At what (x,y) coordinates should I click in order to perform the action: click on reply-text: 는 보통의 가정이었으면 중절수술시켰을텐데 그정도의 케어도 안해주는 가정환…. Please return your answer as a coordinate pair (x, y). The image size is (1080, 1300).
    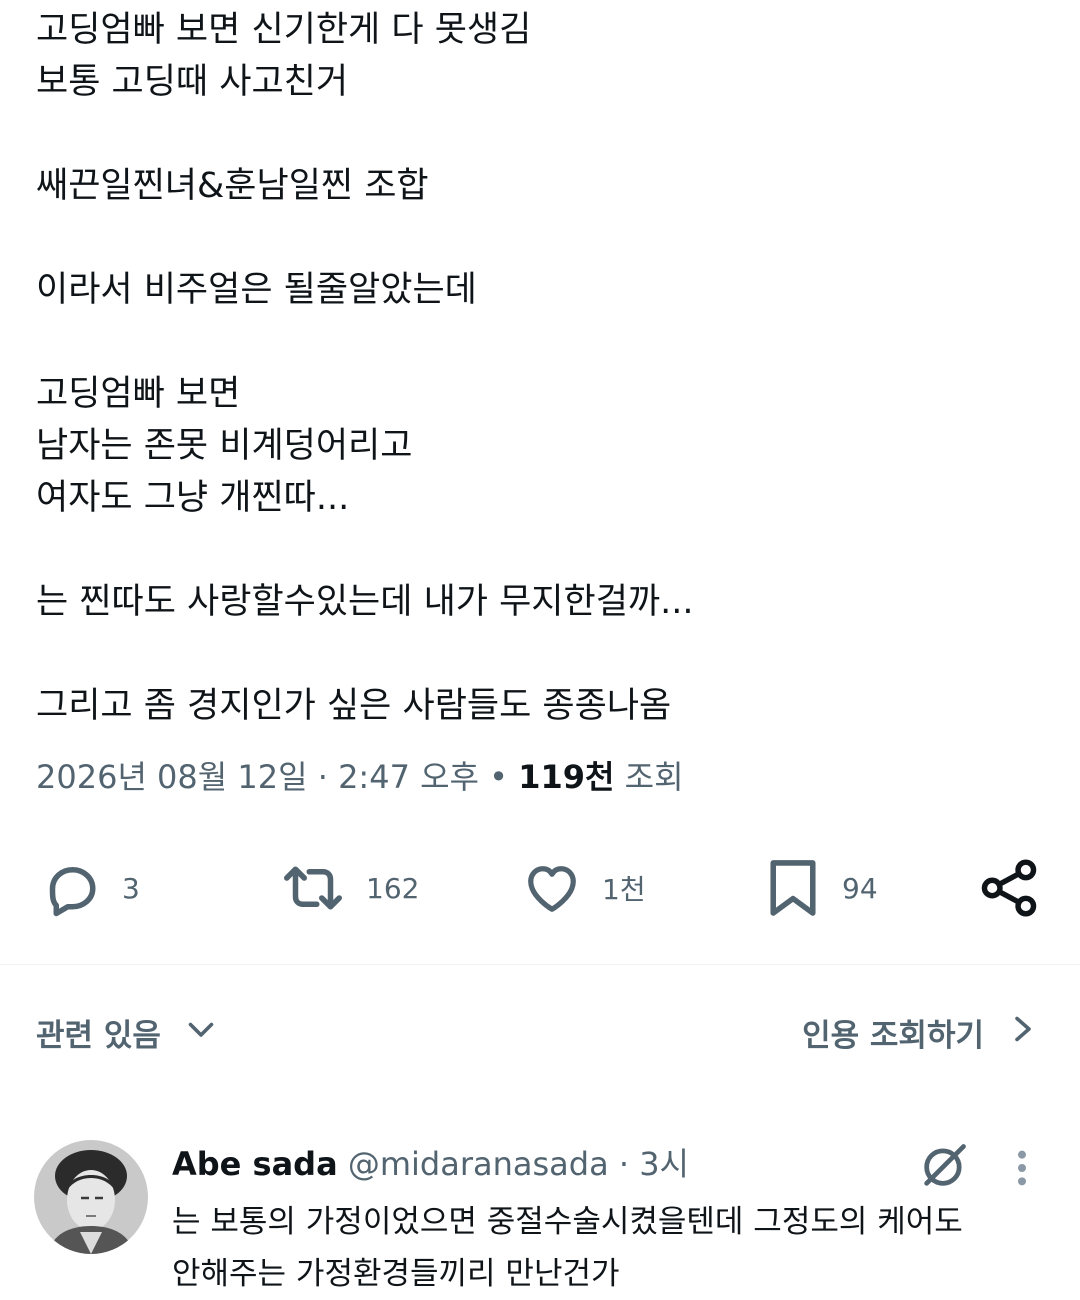
    Looking at the image, I should click on (612, 1248).